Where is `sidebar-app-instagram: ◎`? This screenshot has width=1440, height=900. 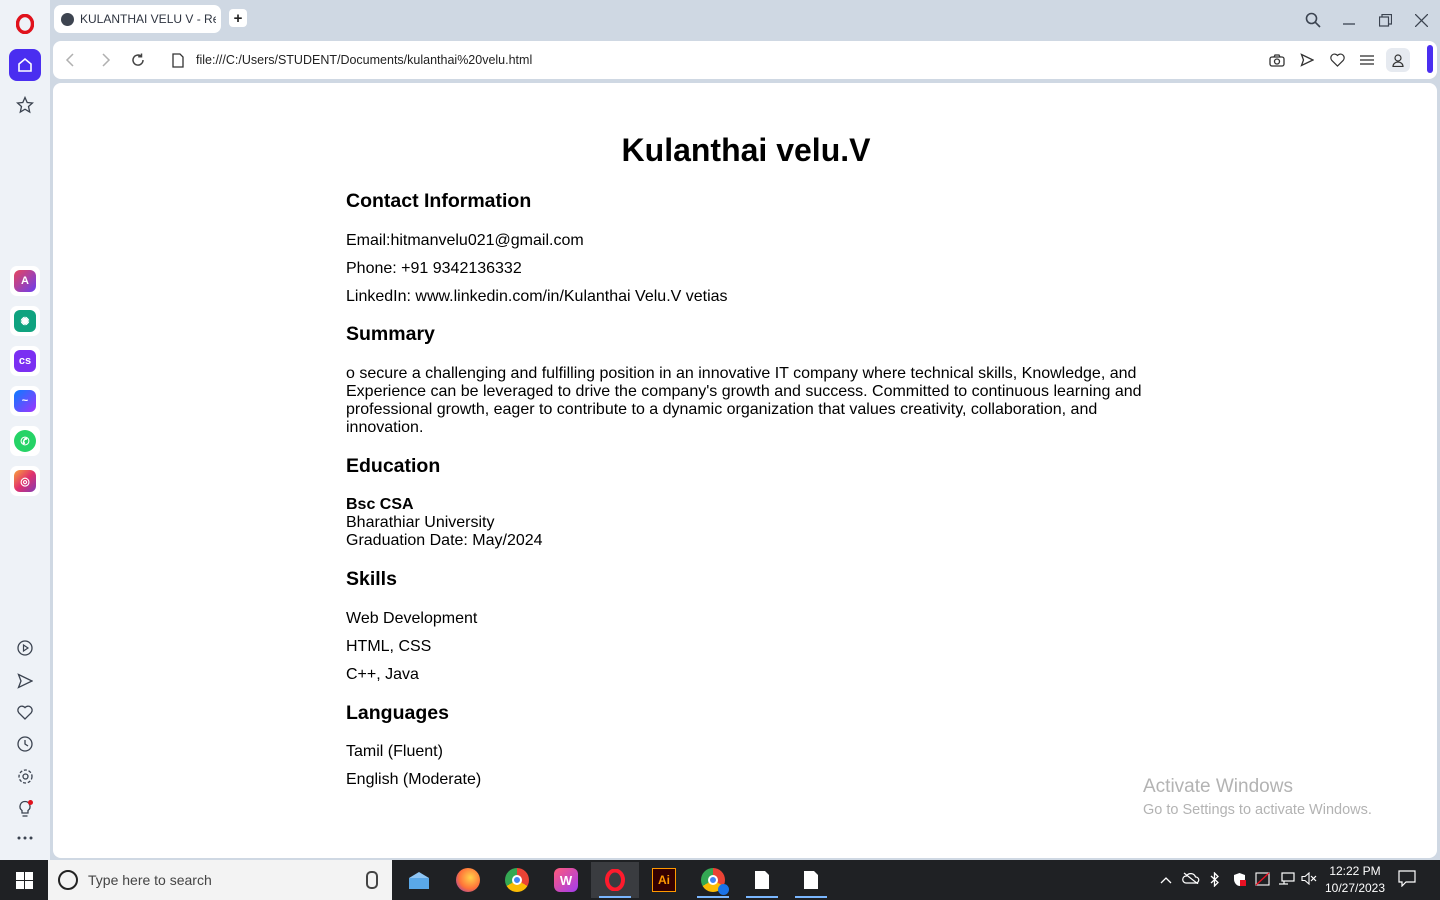 sidebar-app-instagram: ◎ is located at coordinates (25, 481).